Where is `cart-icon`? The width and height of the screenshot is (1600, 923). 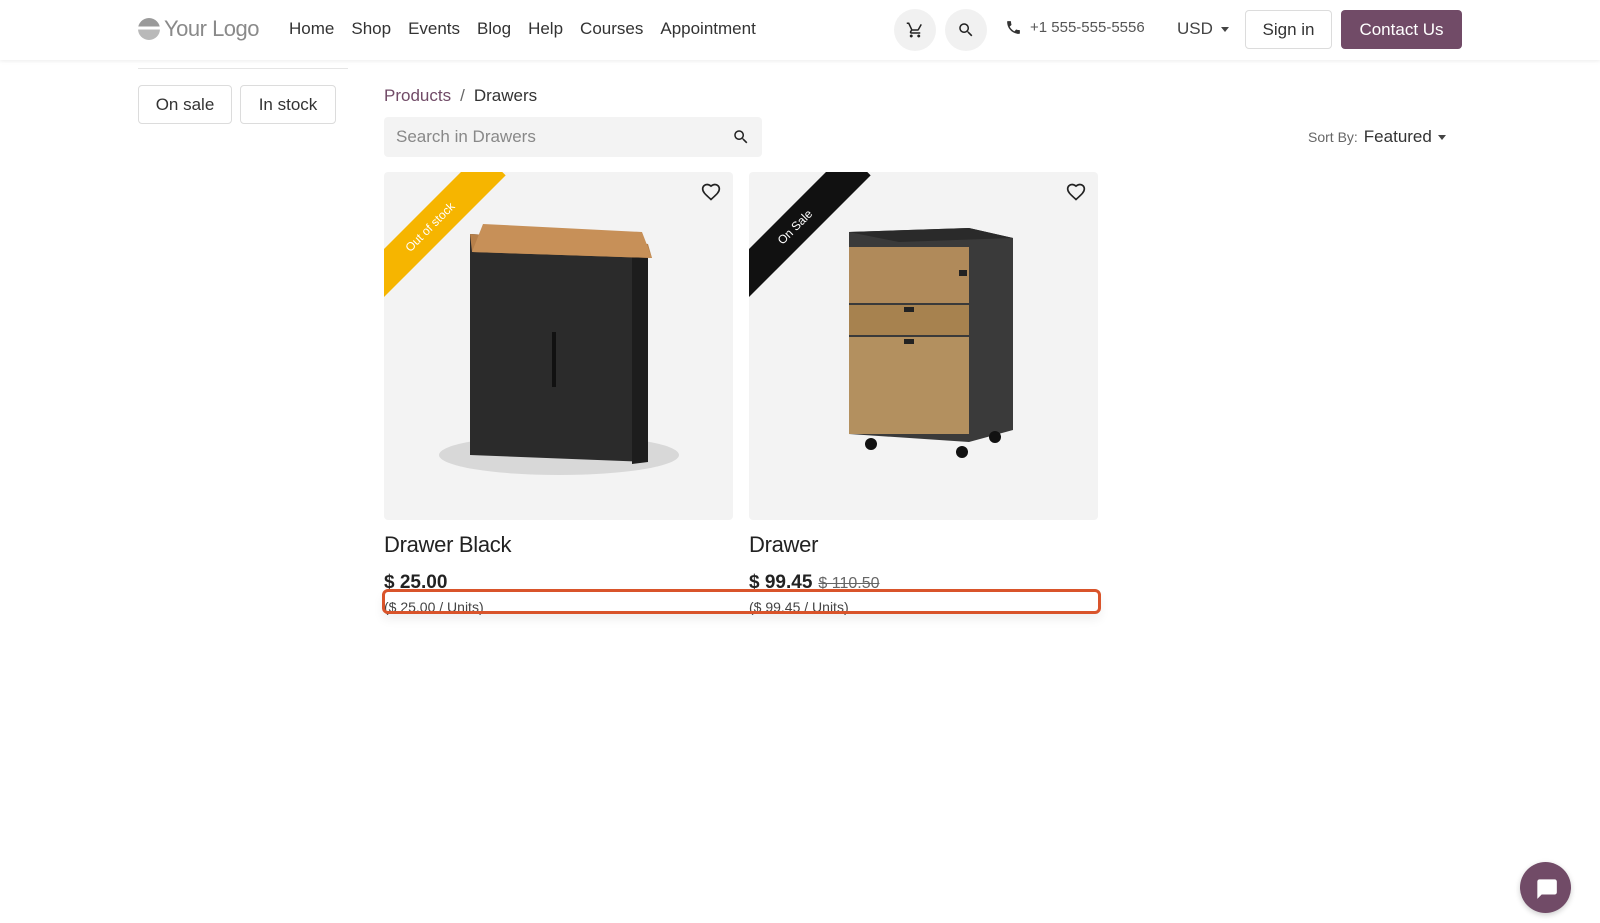
cart-icon is located at coordinates (914, 30).